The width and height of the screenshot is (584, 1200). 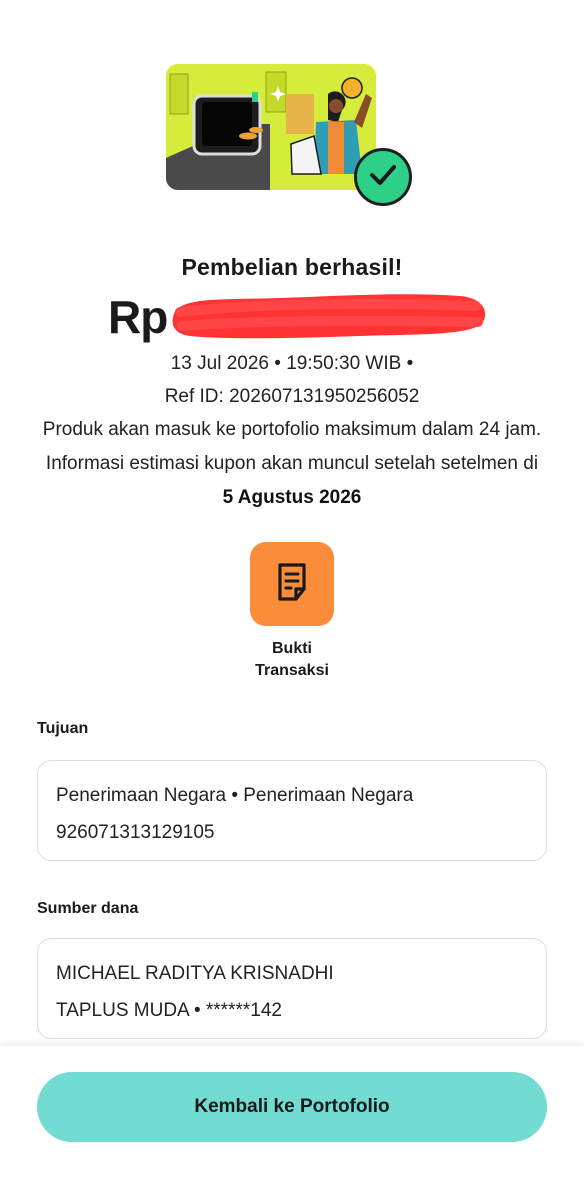 I want to click on transaction-datetime: 13 Jul 2026 • 19:50:30 WIB •, so click(x=292, y=363).